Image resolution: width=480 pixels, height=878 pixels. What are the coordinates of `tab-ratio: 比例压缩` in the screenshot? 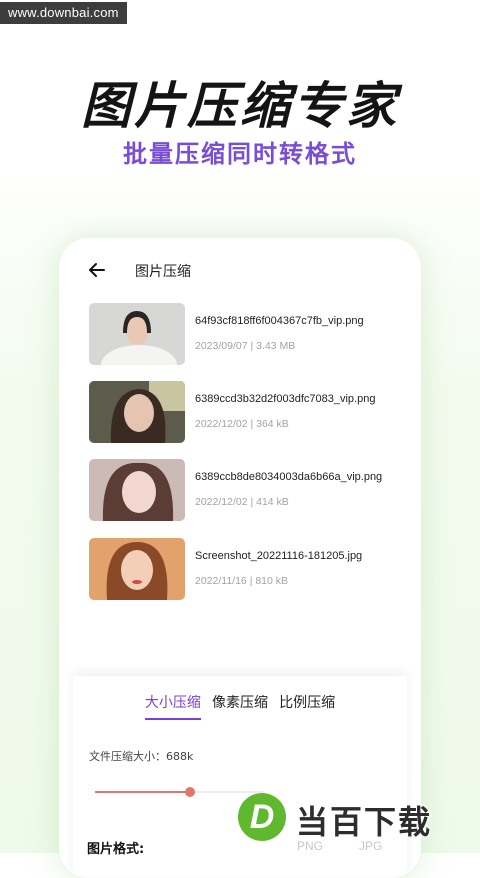 It's located at (307, 706).